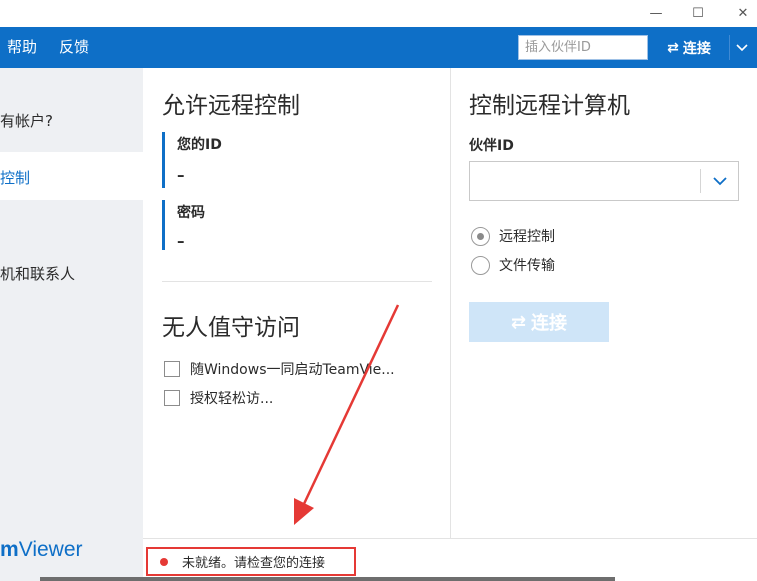 This screenshot has height=581, width=757. Describe the element at coordinates (378, 13) in the screenshot. I see `title-bar: — ☐ ✕` at that location.